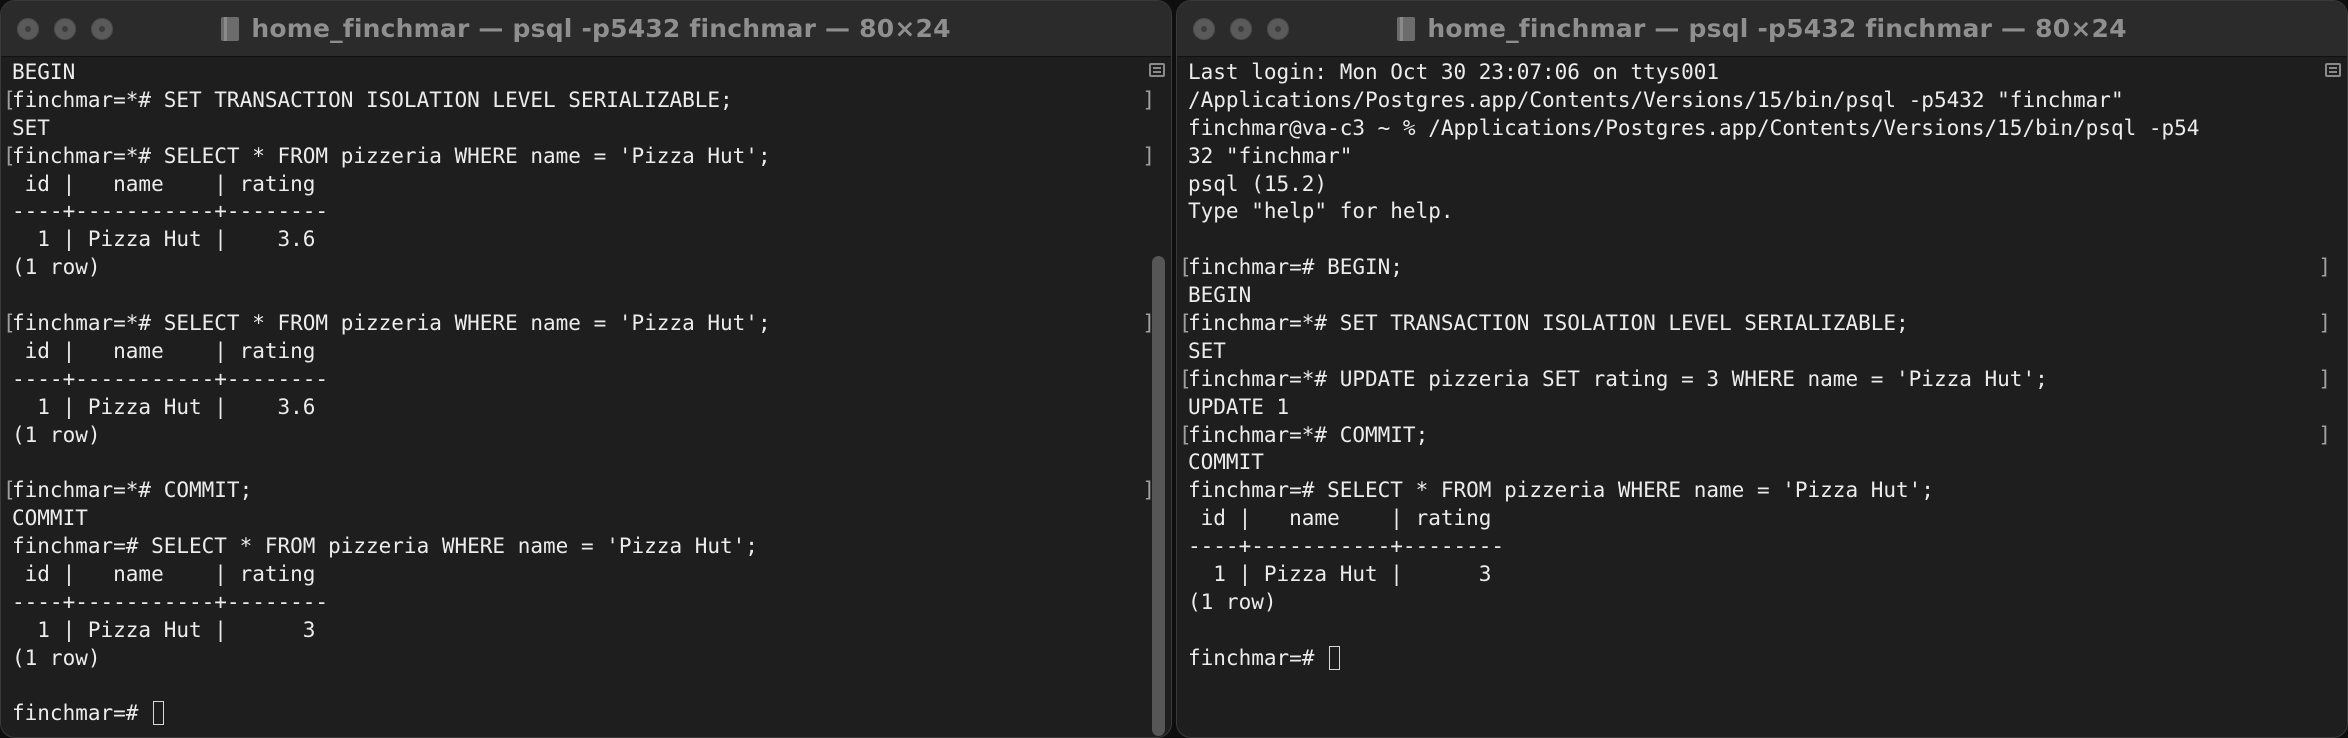  I want to click on line-text: 32 "finchmar", so click(1270, 155).